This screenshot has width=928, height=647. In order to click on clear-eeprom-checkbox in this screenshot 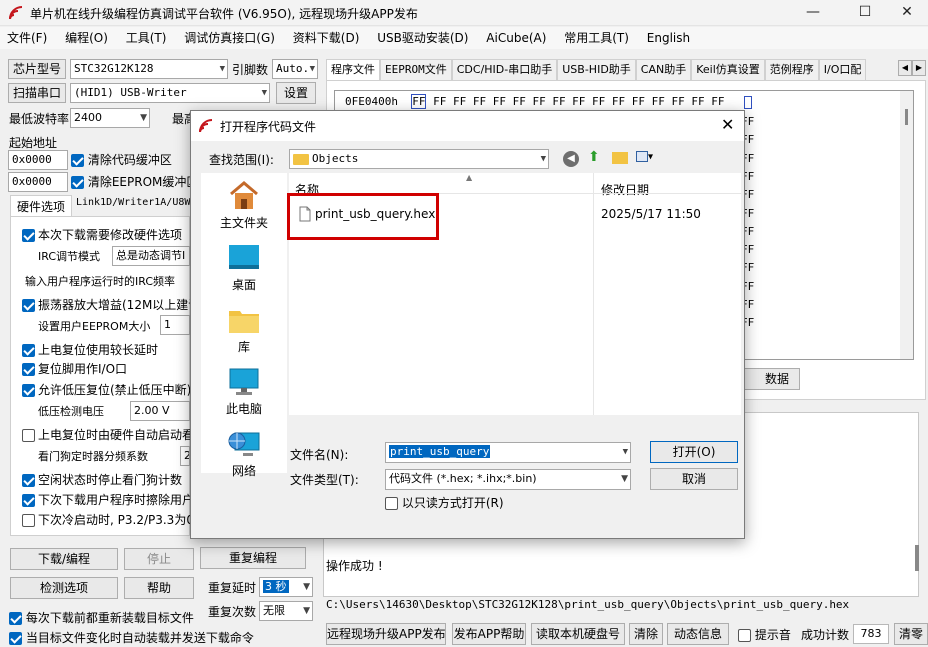, I will do `click(77, 182)`.